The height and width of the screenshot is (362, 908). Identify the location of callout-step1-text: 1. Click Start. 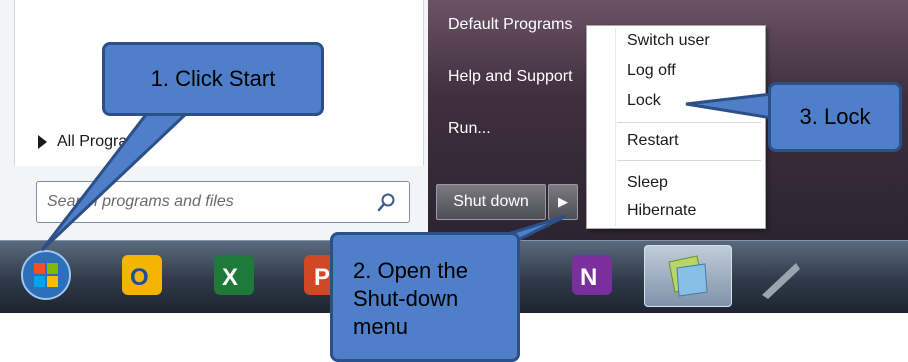
(213, 78).